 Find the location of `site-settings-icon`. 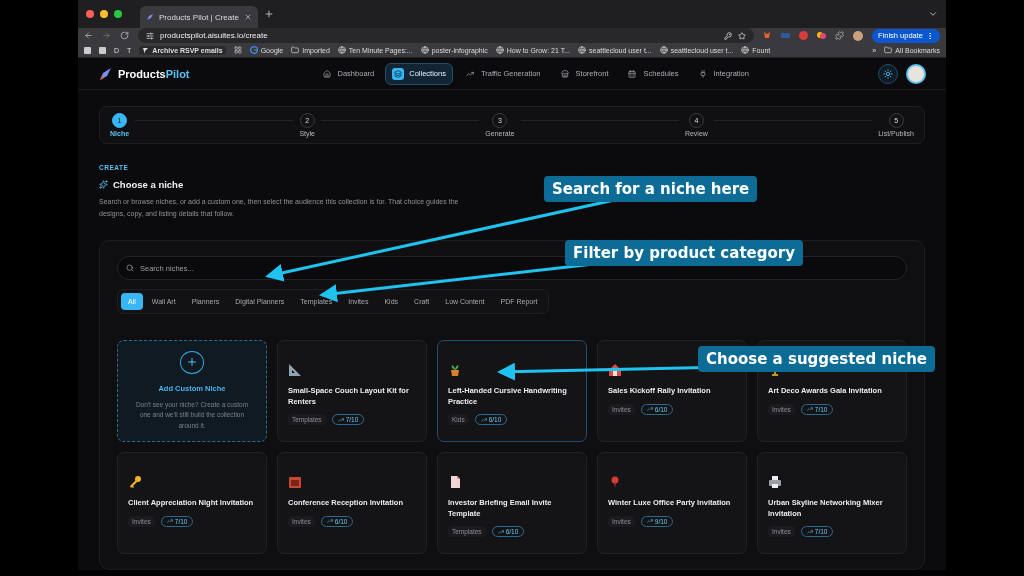

site-settings-icon is located at coordinates (150, 35).